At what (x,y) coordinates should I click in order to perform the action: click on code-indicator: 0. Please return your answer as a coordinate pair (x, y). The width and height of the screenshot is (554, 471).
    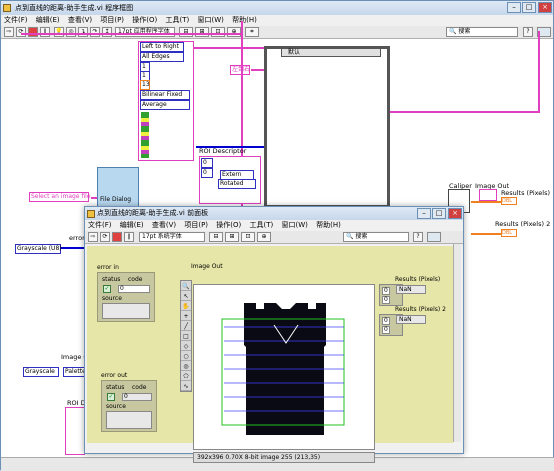
    Looking at the image, I should click on (137, 397).